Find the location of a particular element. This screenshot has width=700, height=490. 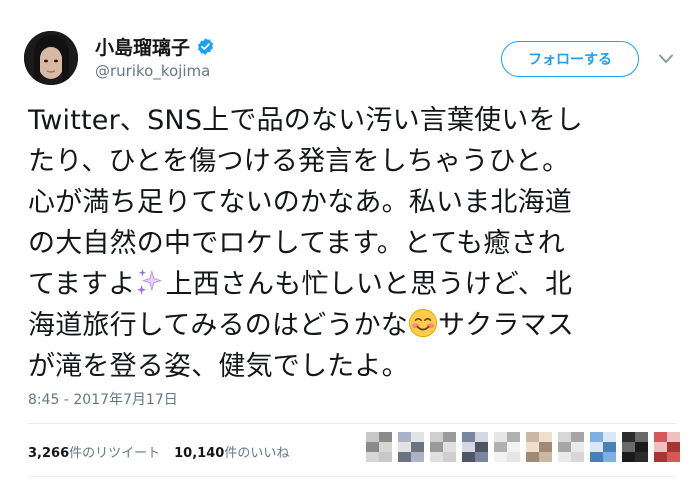

like-label: 件のいいね is located at coordinates (257, 453).